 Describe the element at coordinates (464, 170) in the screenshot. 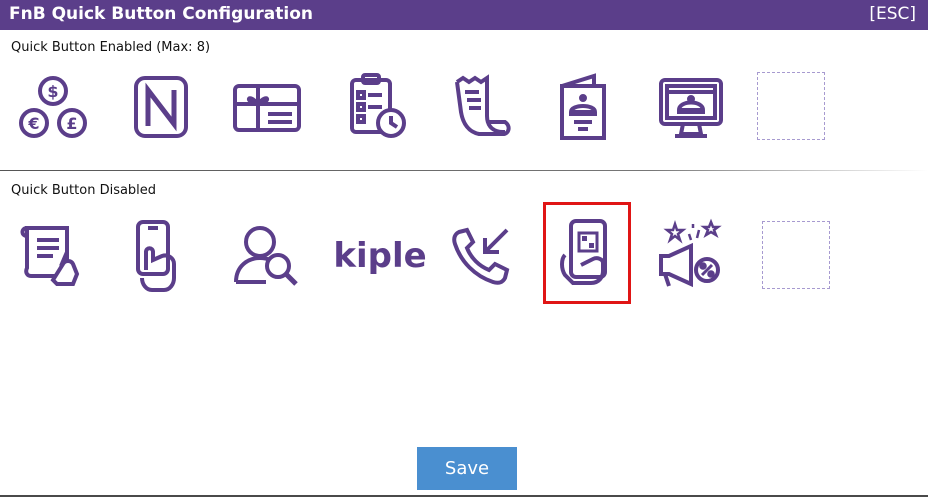

I see `section-divider` at that location.